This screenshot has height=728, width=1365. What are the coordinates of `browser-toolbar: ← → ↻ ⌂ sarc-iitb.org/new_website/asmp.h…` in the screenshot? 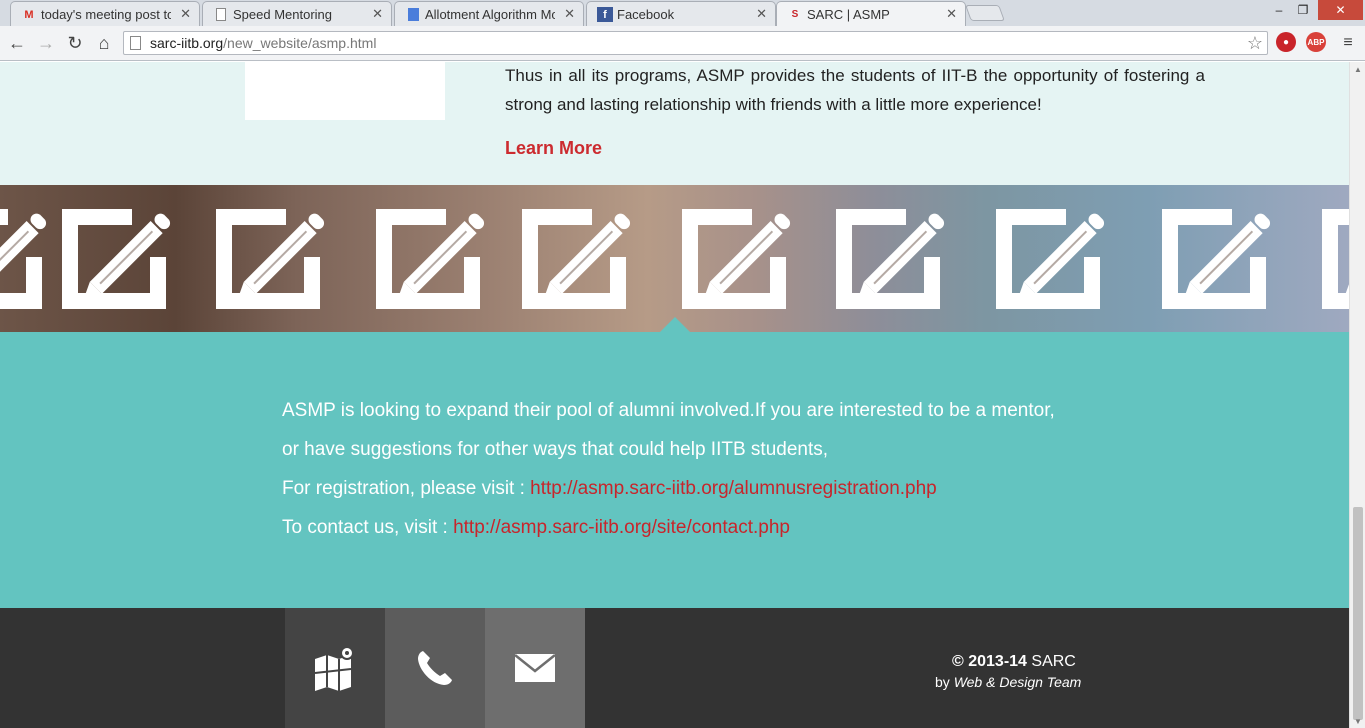 It's located at (682, 43).